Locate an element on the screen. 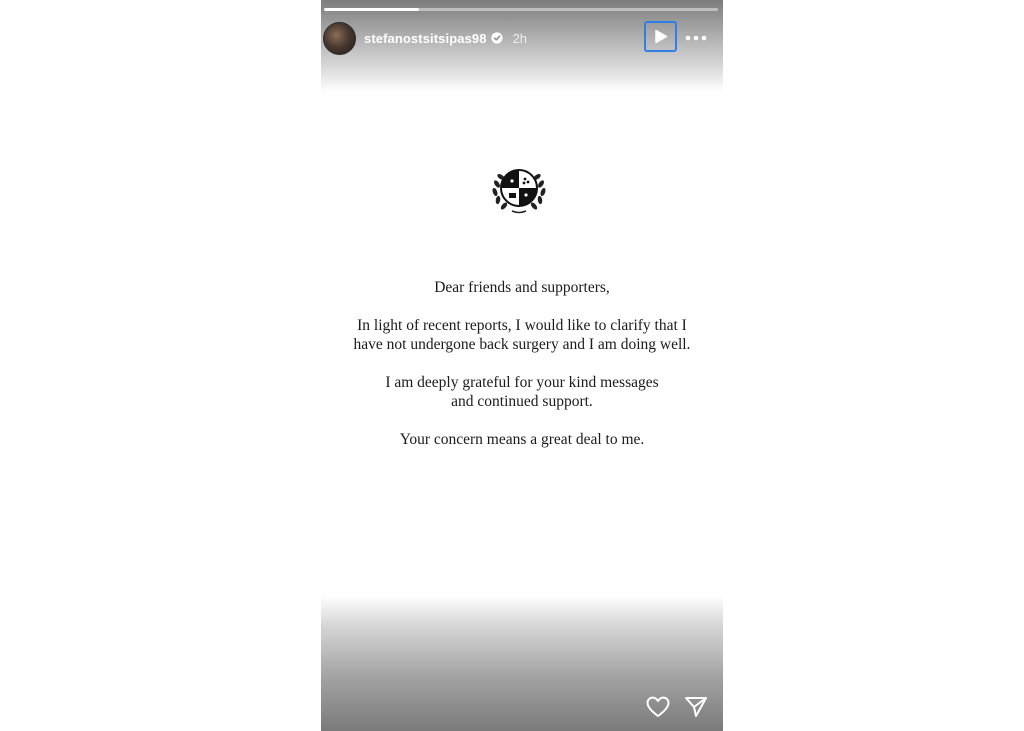 This screenshot has height=731, width=1024. heart-icon is located at coordinates (658, 706).